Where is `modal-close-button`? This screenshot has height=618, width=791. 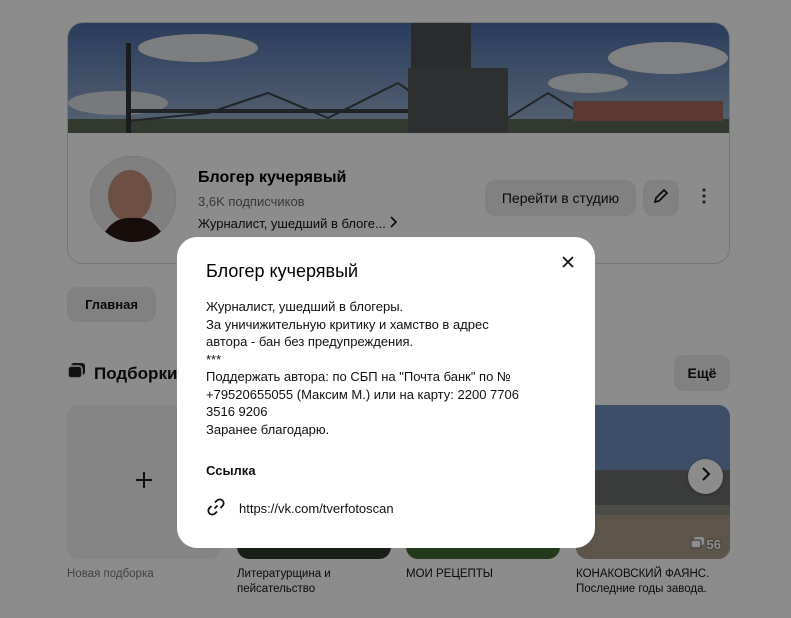
modal-close-button is located at coordinates (568, 264).